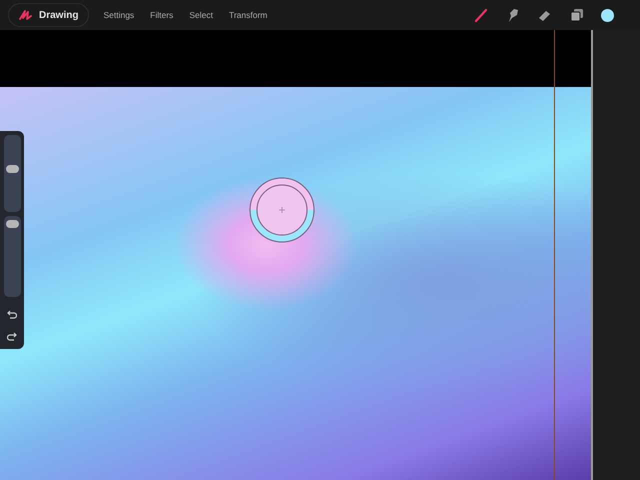 This screenshot has width=640, height=480. What do you see at coordinates (26, 15) in the screenshot?
I see `scribble-icon` at bounding box center [26, 15].